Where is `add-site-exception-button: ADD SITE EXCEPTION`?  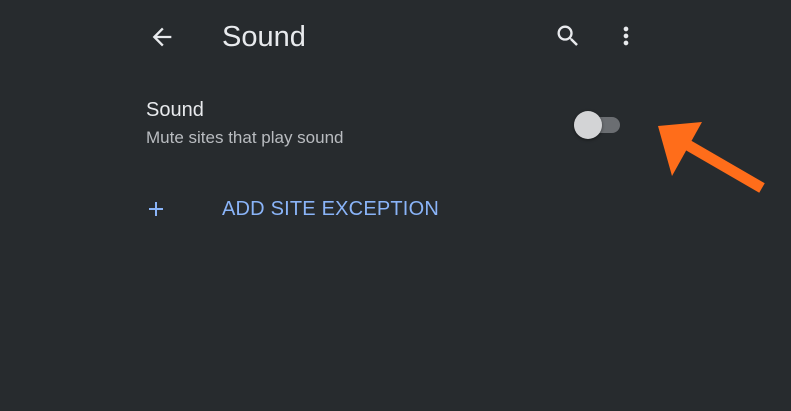 add-site-exception-button: ADD SITE EXCEPTION is located at coordinates (300, 209).